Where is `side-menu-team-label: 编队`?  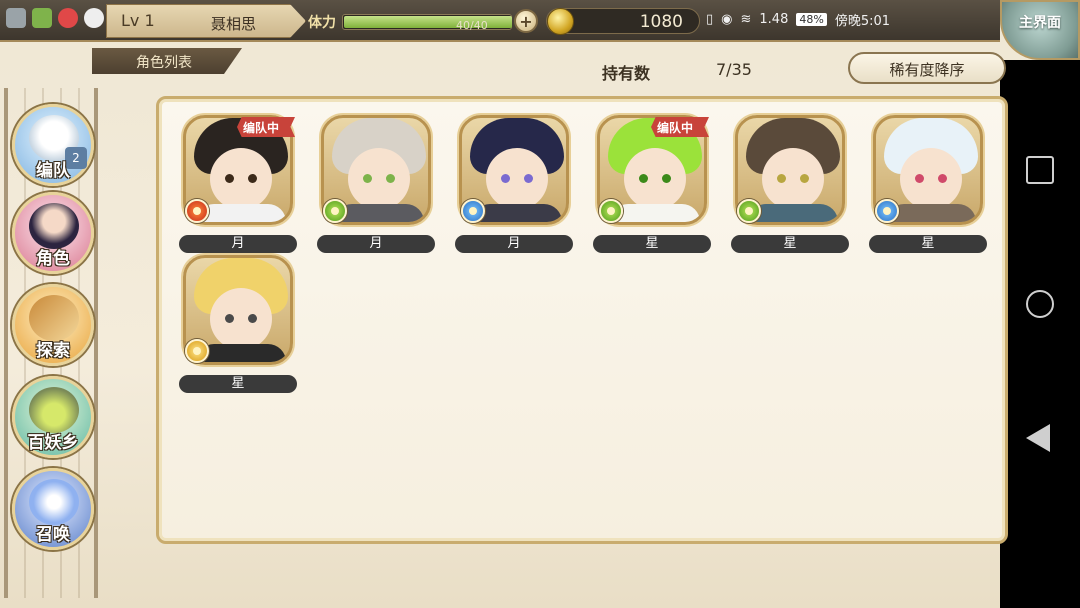 side-menu-team-label: 编队 is located at coordinates (53, 171).